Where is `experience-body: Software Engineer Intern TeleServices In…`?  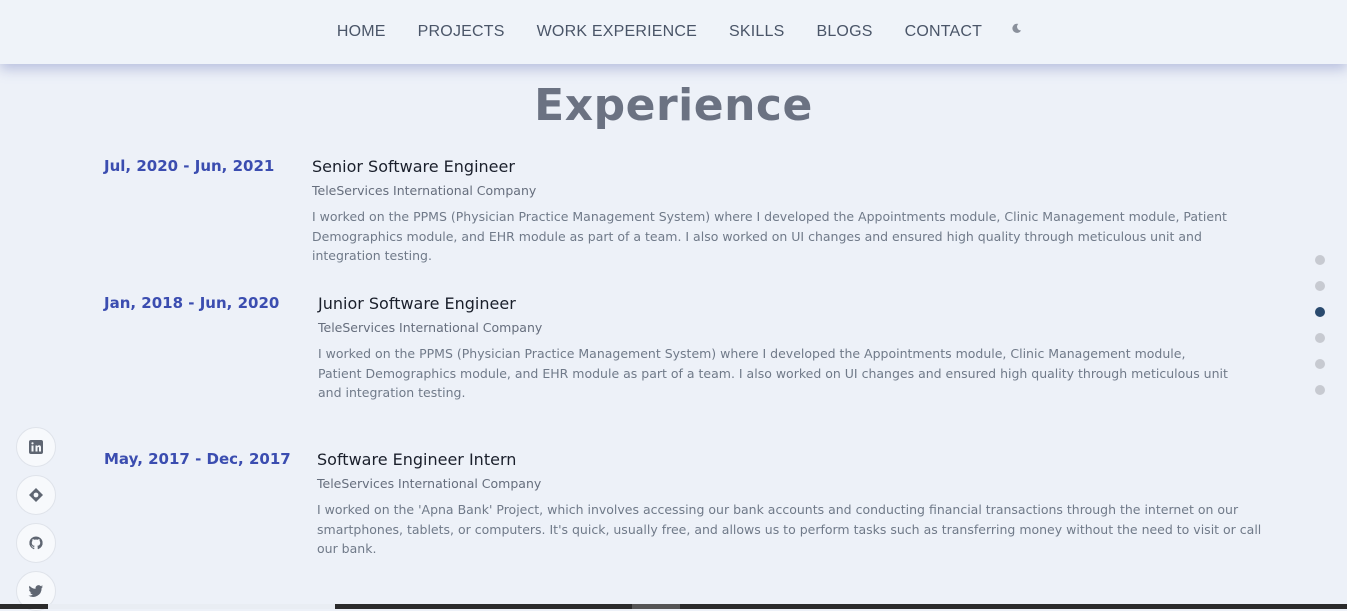 experience-body: Software Engineer Intern TeleServices In… is located at coordinates (792, 504).